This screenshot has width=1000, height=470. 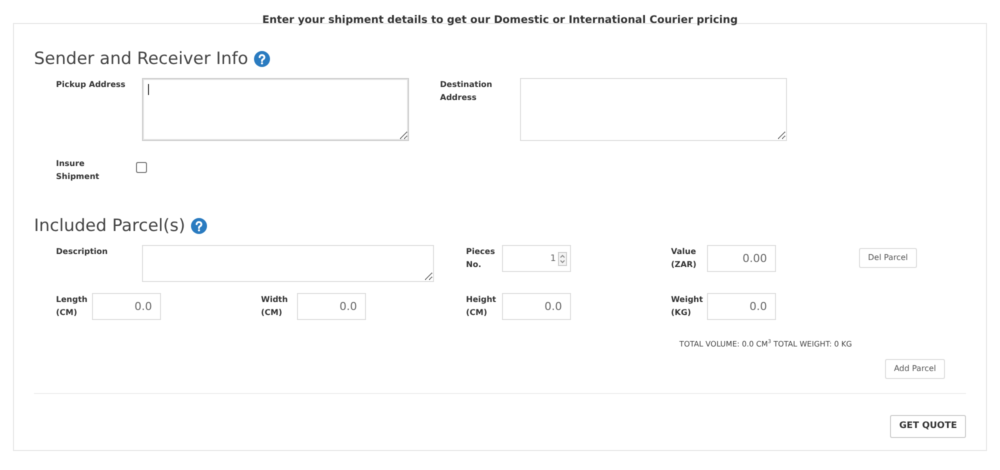 I want to click on get-quote-button: GET QUOTE, so click(x=928, y=426).